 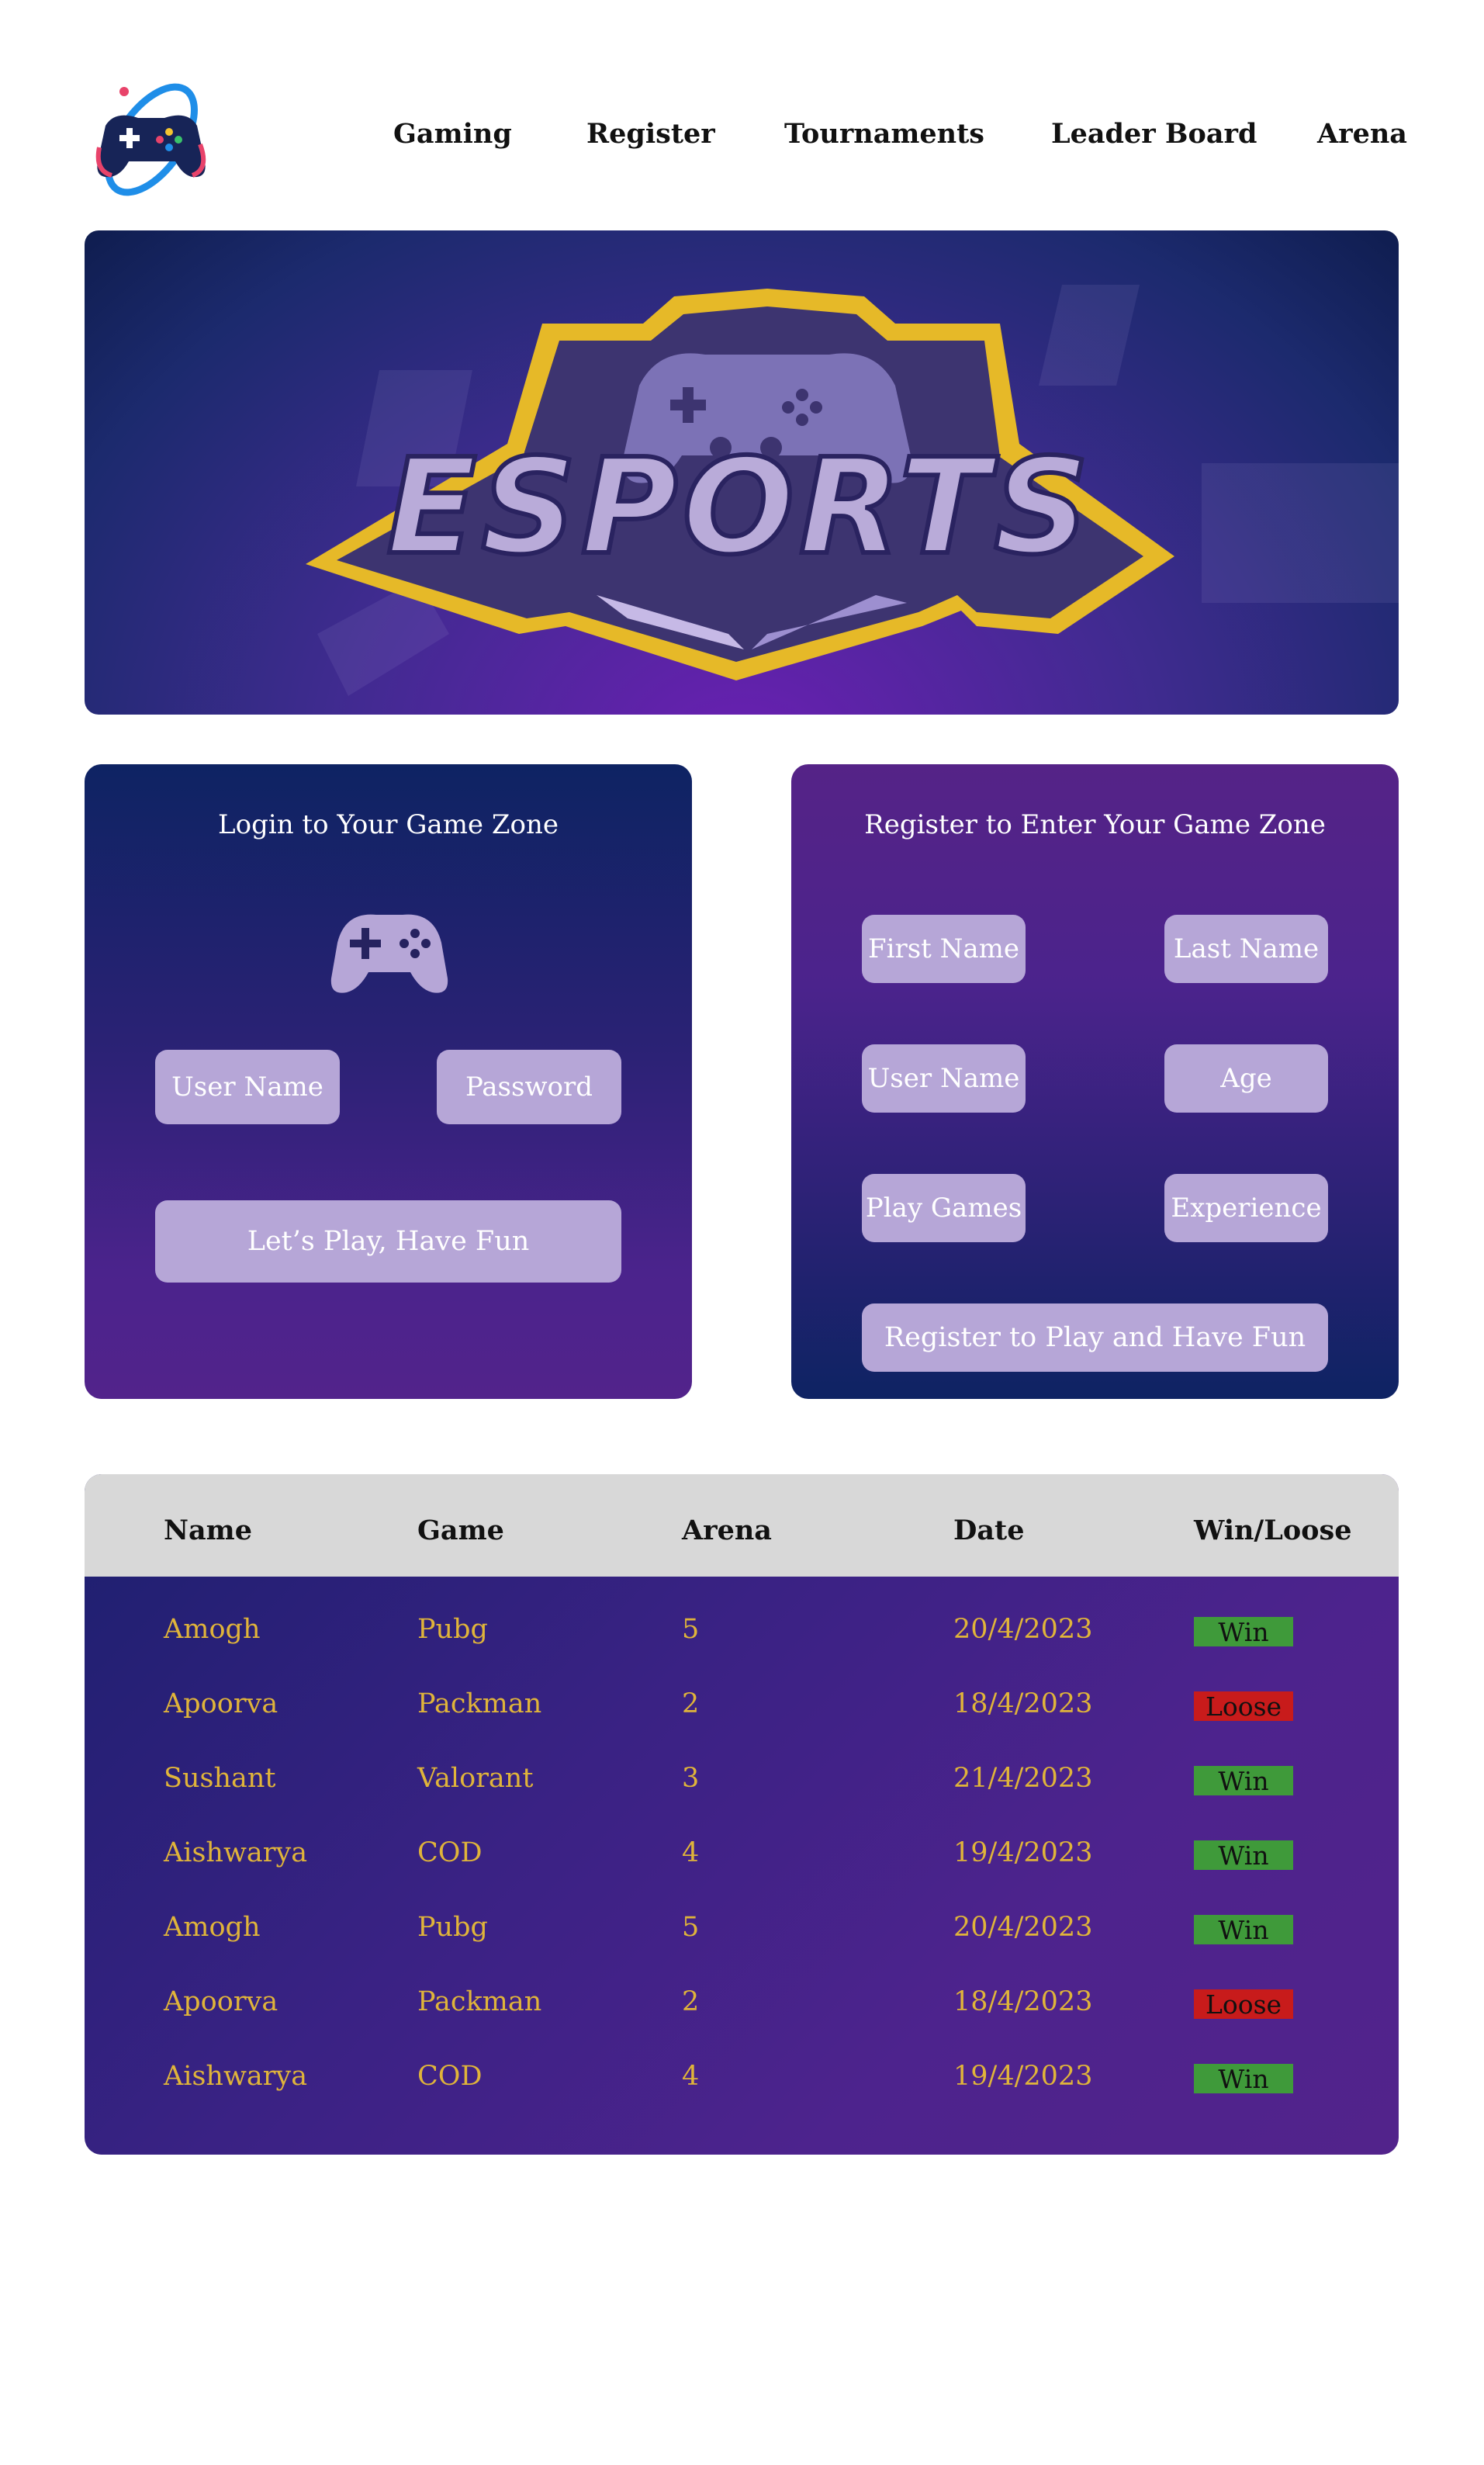 I want to click on first-name-field: First Name, so click(x=944, y=949).